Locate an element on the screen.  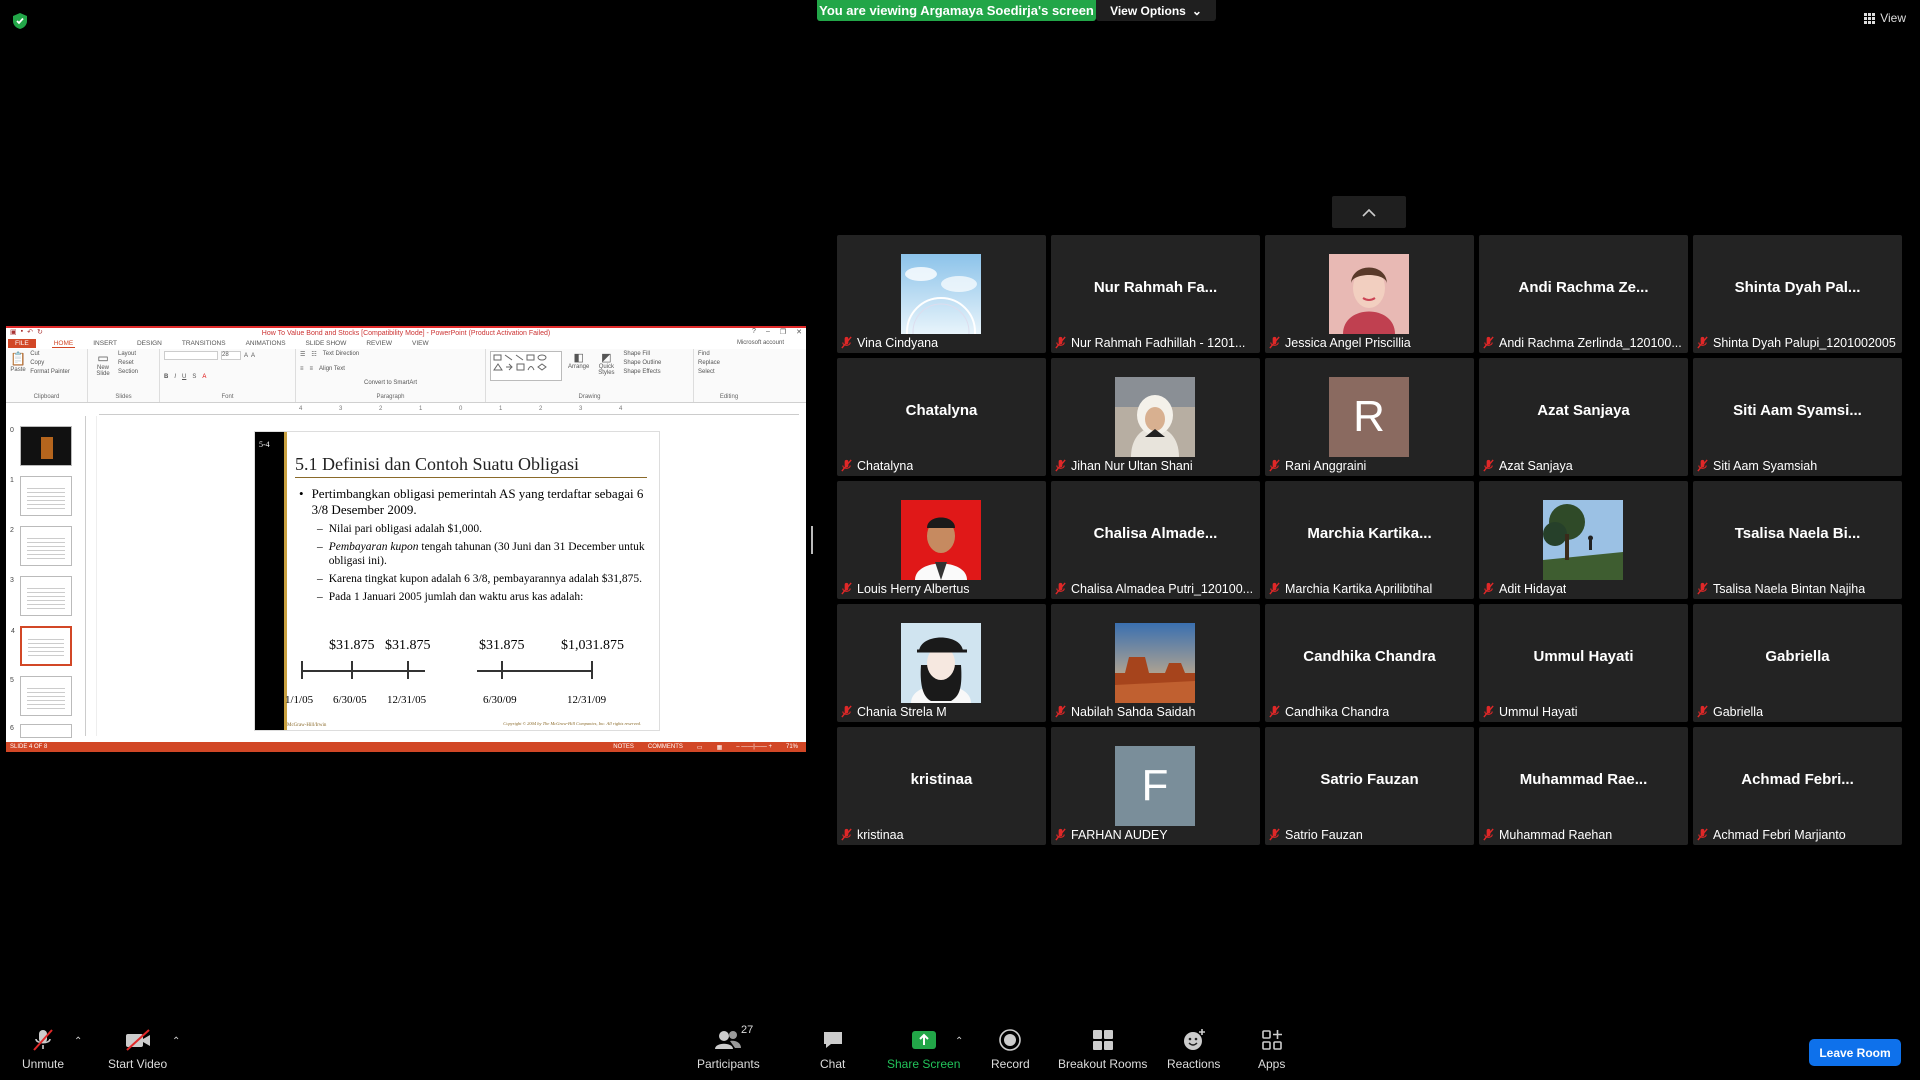
tab-animations: ANIMATIONS is located at coordinates (266, 343).